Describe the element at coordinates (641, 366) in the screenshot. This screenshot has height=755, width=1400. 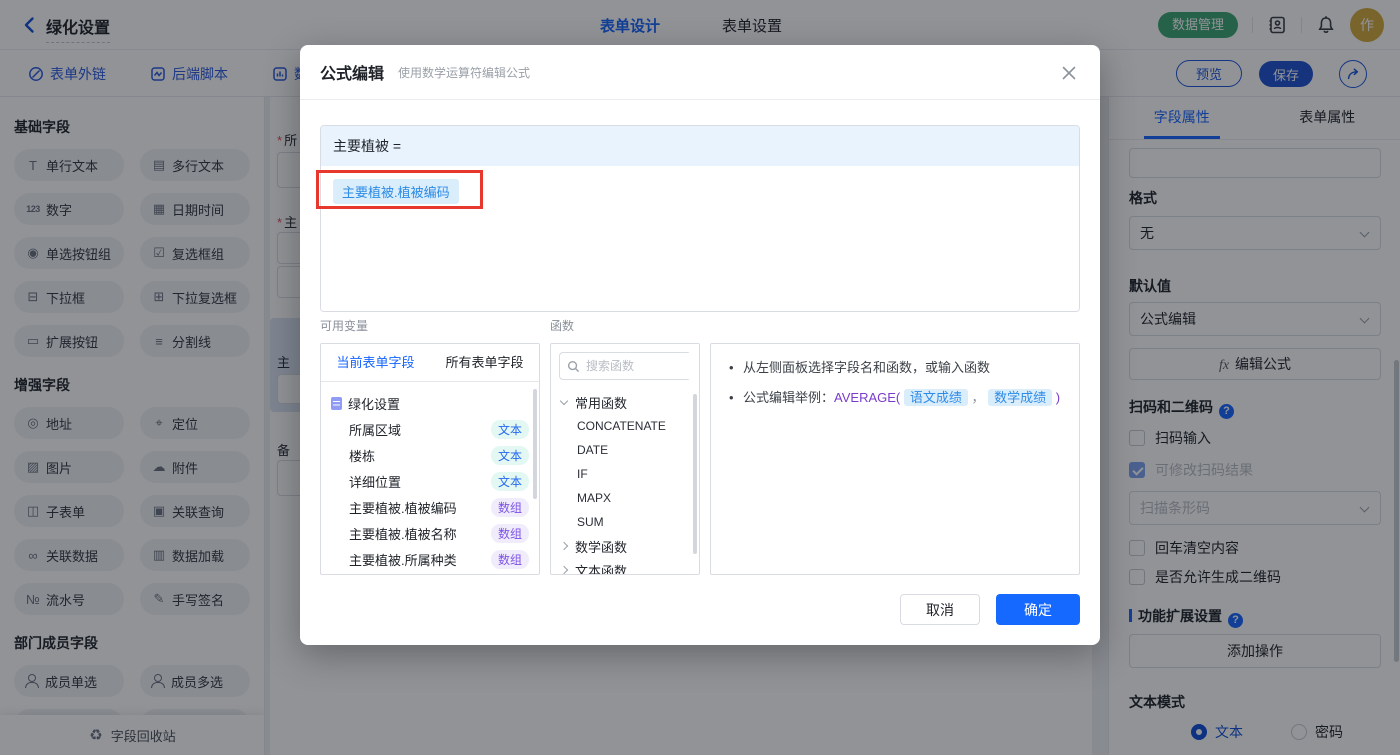
I see `search-input` at that location.